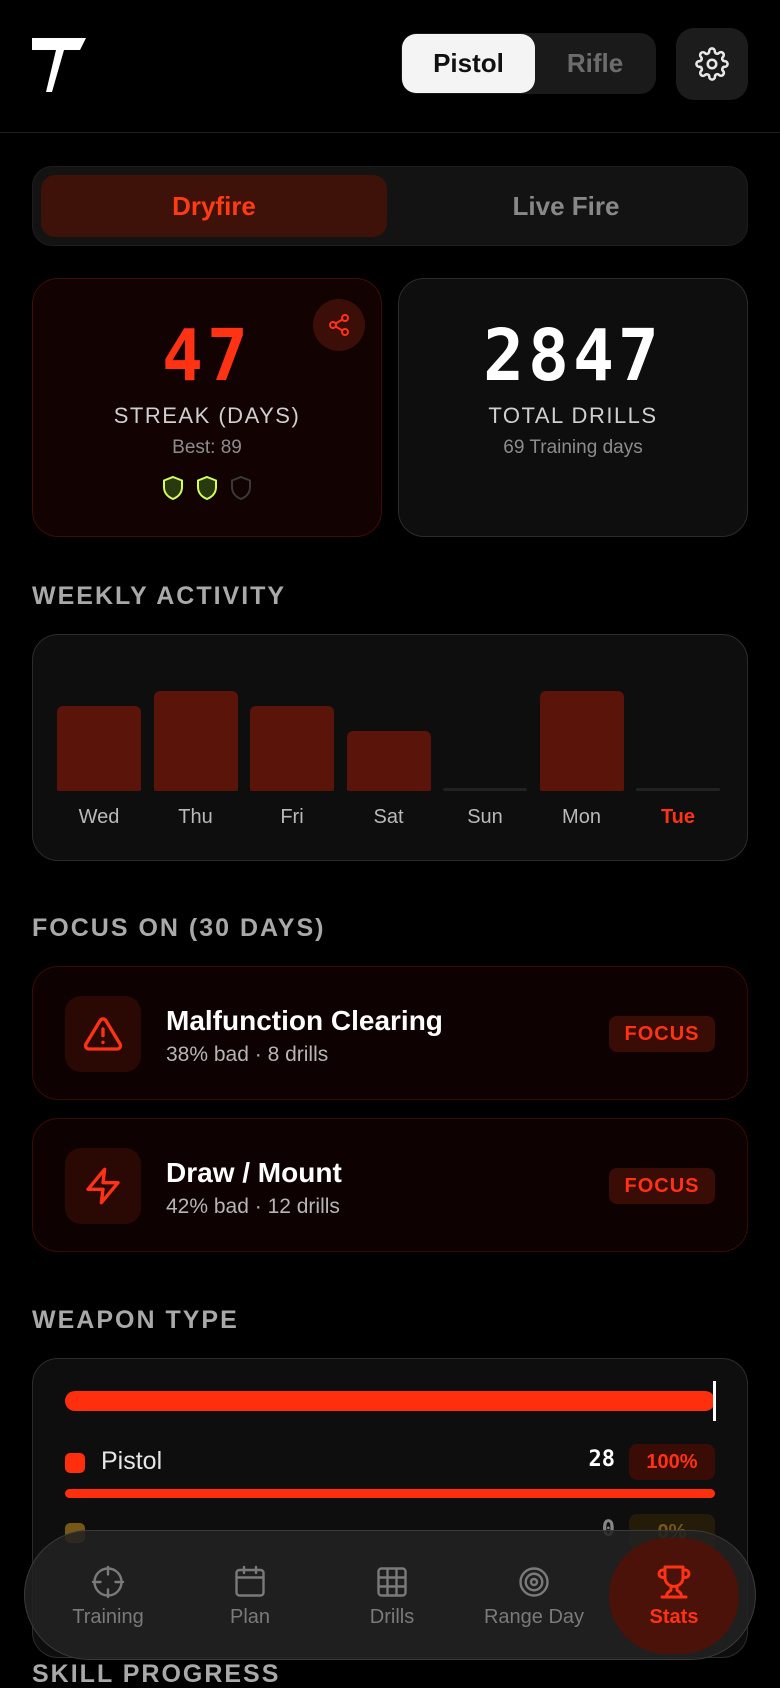 This screenshot has width=780, height=1688. Describe the element at coordinates (390, 66) in the screenshot. I see `app-header: Pistol Rifle` at that location.